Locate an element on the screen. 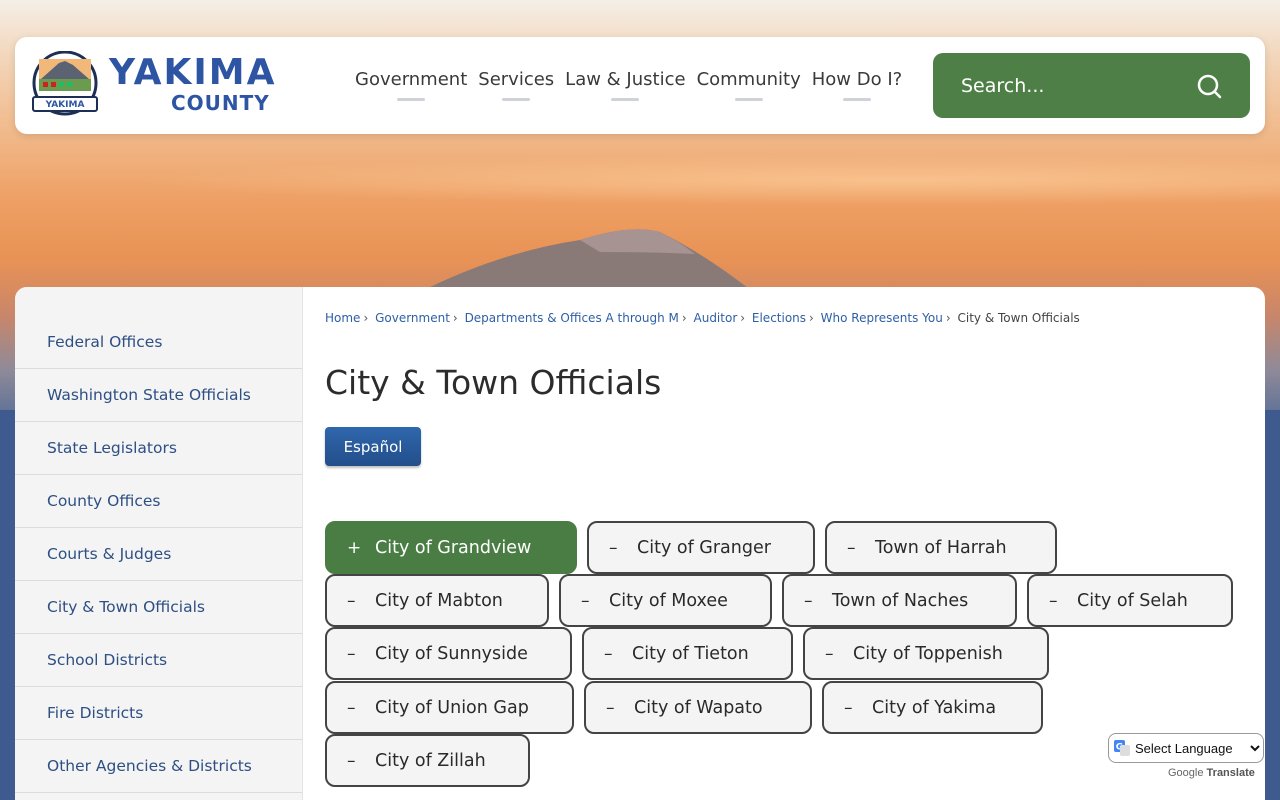 The image size is (1280, 800). sidebar-item-county-offices: County Offices is located at coordinates (158, 501).